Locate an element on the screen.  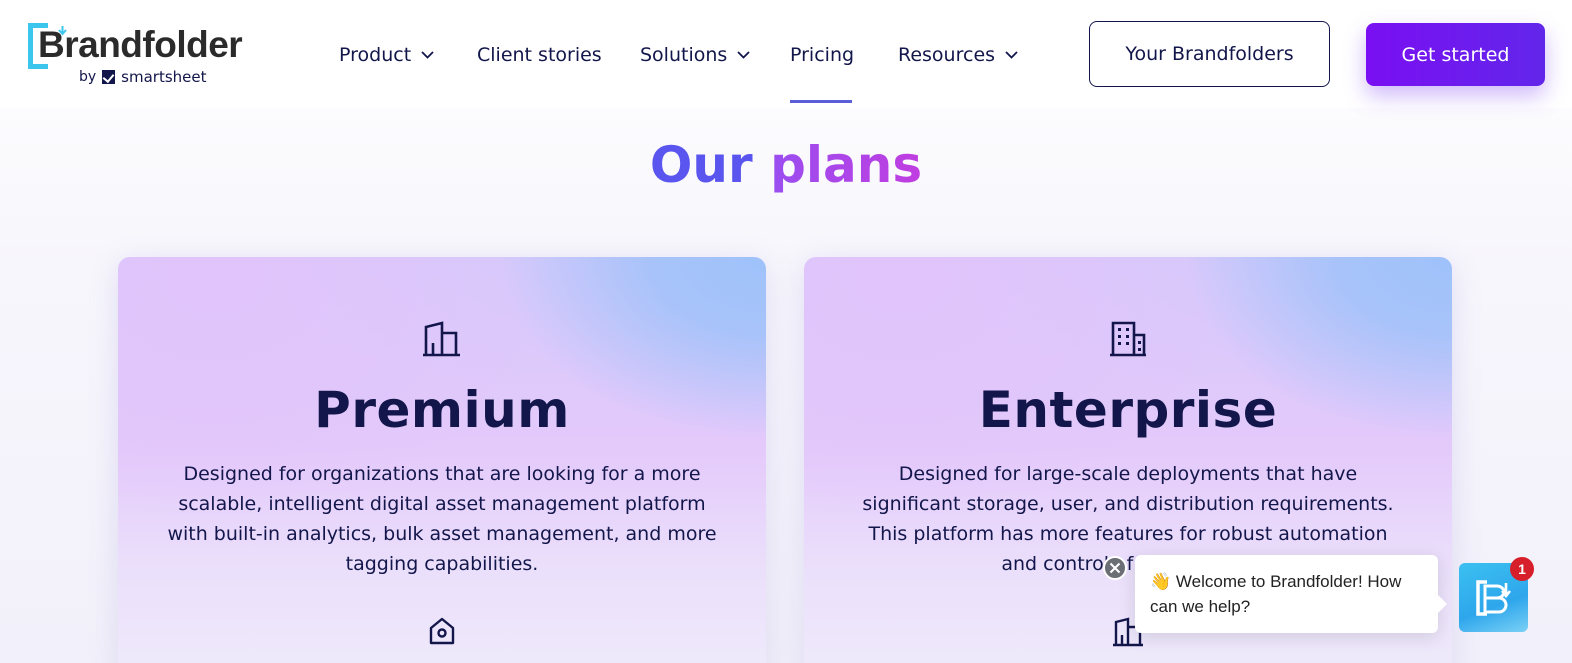
logo-byline: by smartsheet is located at coordinates (143, 77).